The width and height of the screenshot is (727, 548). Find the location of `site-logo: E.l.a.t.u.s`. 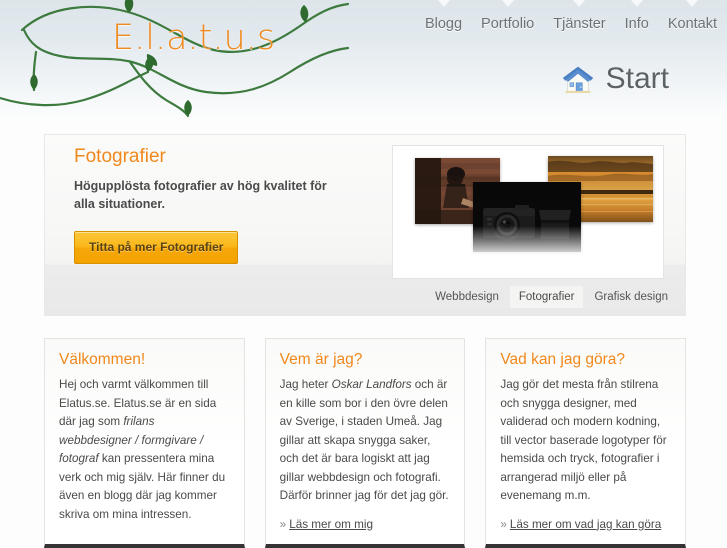

site-logo: E.l.a.t.u.s is located at coordinates (193, 38).